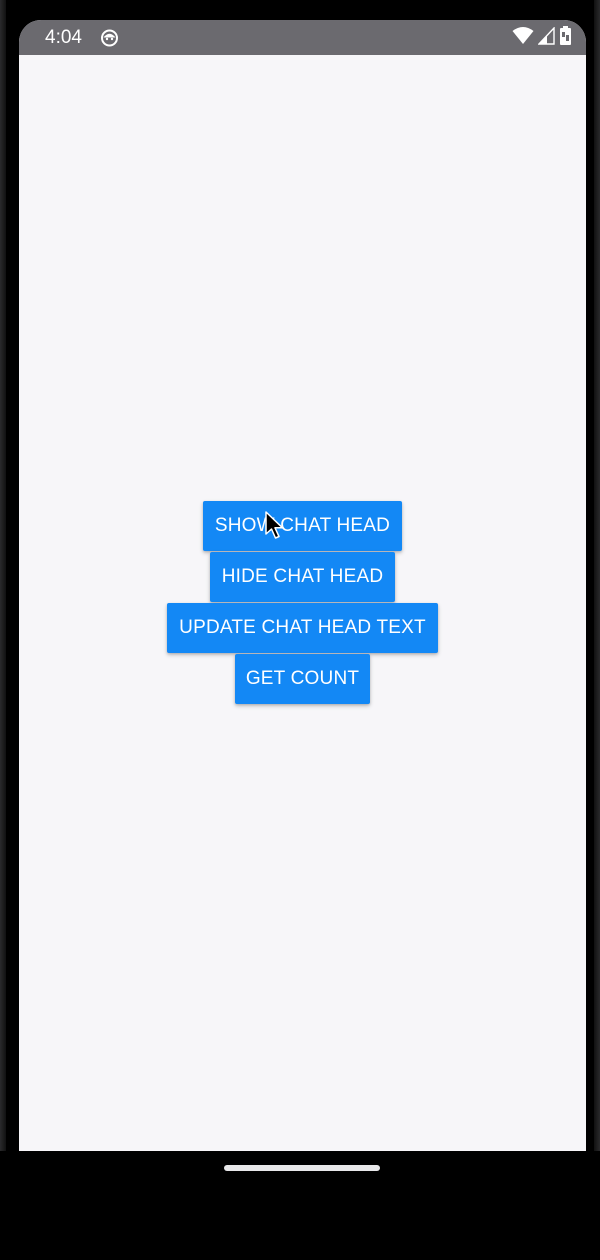  I want to click on status-icons, so click(542, 38).